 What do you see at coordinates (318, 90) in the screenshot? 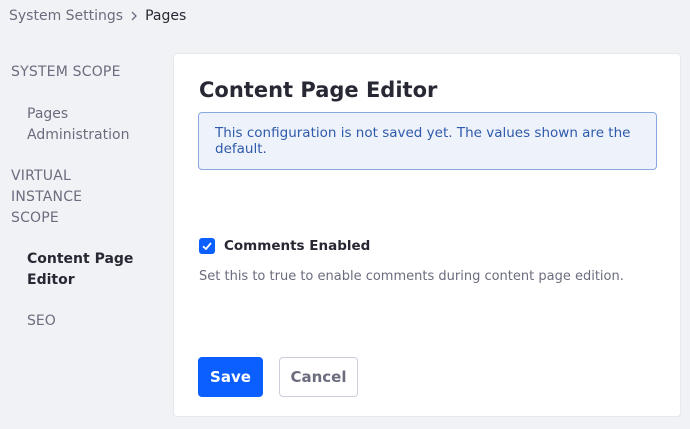
I see `page-title: Content Page Editor` at bounding box center [318, 90].